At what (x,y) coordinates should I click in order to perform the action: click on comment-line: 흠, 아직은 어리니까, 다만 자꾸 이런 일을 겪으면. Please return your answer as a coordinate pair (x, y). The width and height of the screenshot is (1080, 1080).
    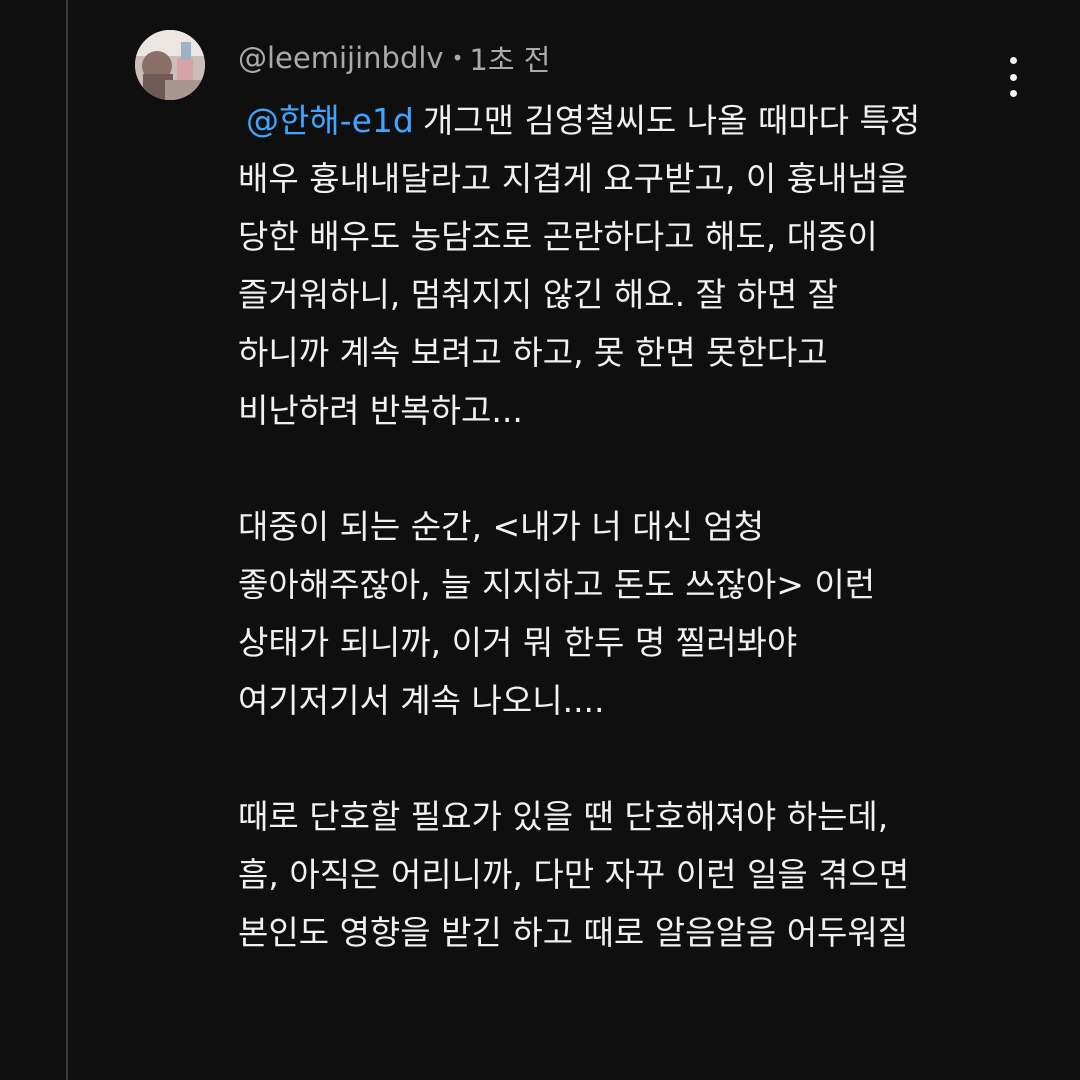
    Looking at the image, I should click on (574, 874).